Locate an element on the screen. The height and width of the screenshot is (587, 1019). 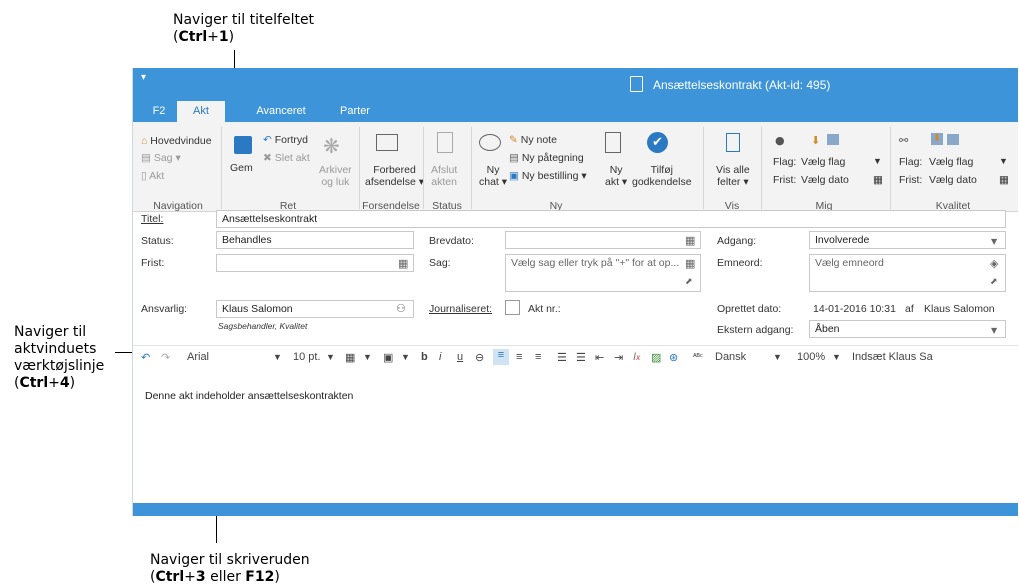
sag-button: ▤ Sag ▾ is located at coordinates (161, 158).